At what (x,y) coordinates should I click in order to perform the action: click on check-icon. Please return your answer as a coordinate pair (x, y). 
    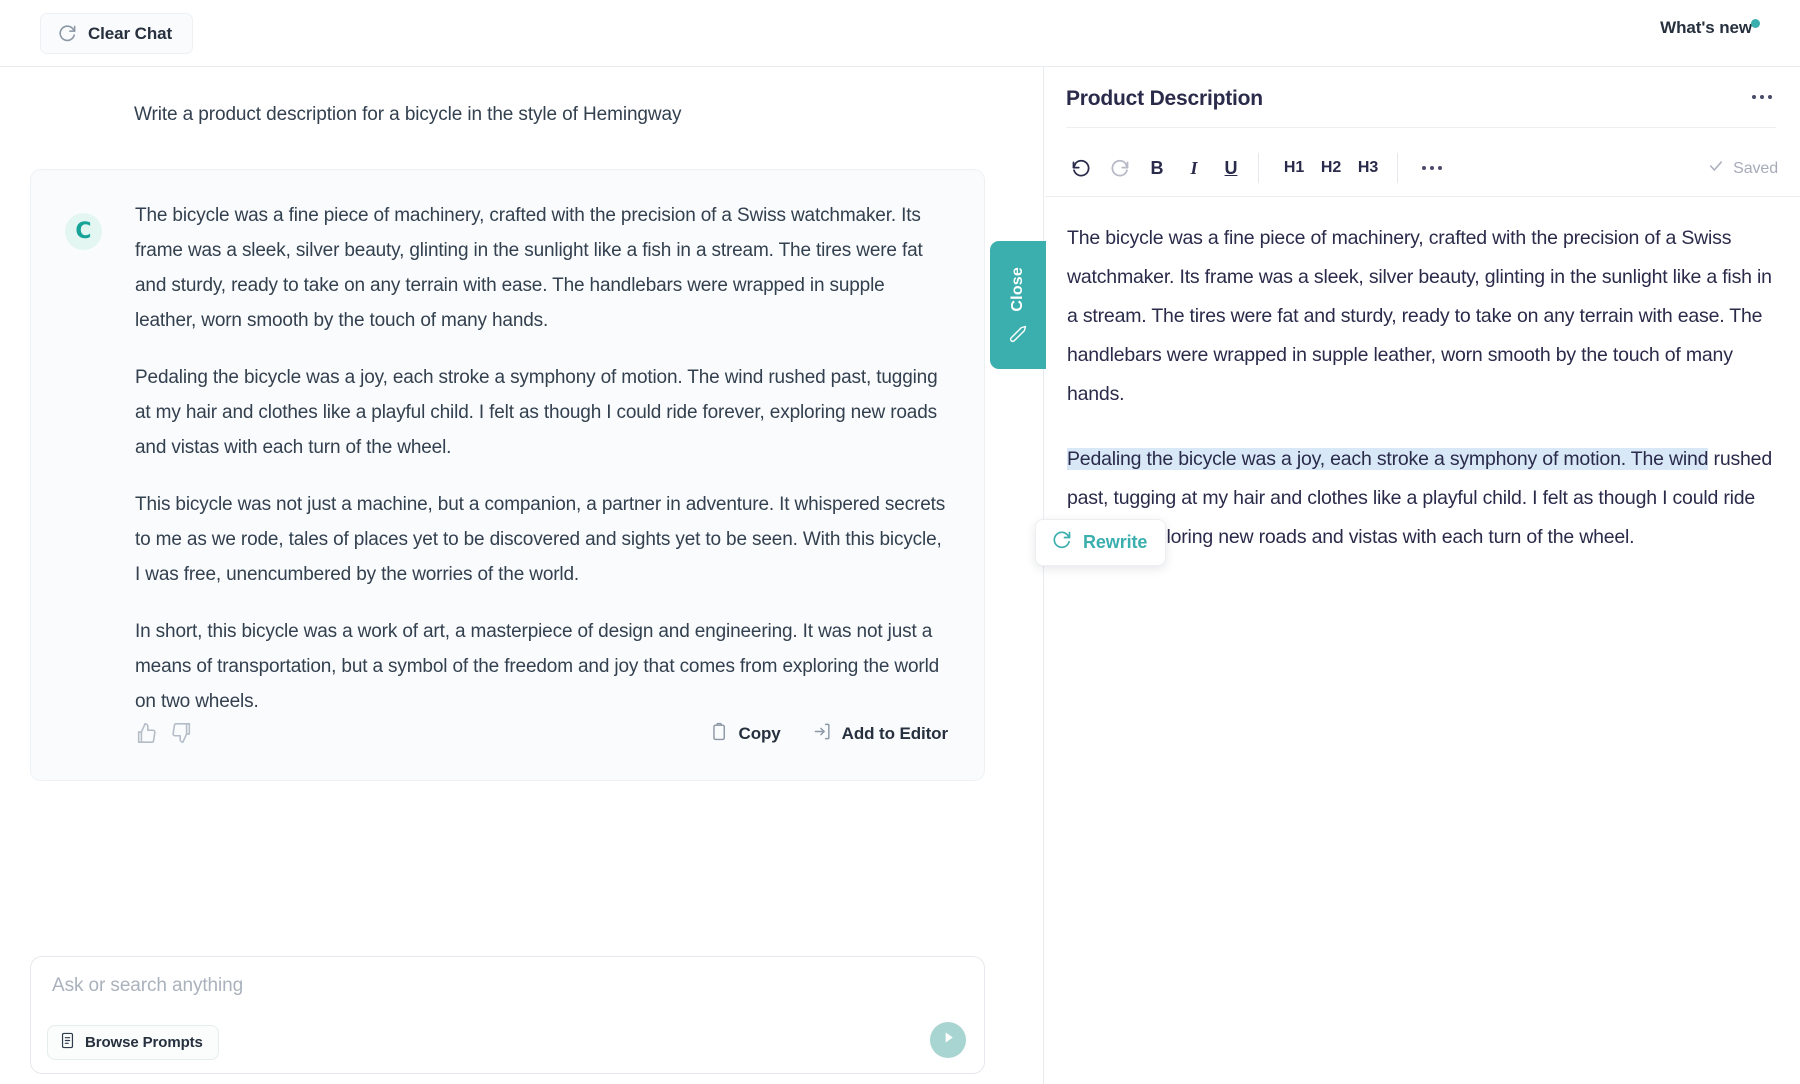
    Looking at the image, I should click on (1716, 168).